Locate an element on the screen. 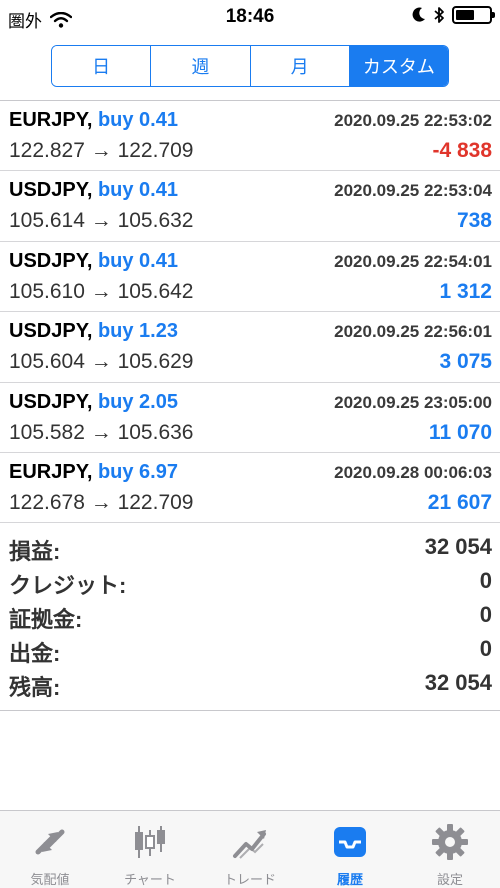  trade-time: 2020.09.25 22:56:01 is located at coordinates (413, 332).